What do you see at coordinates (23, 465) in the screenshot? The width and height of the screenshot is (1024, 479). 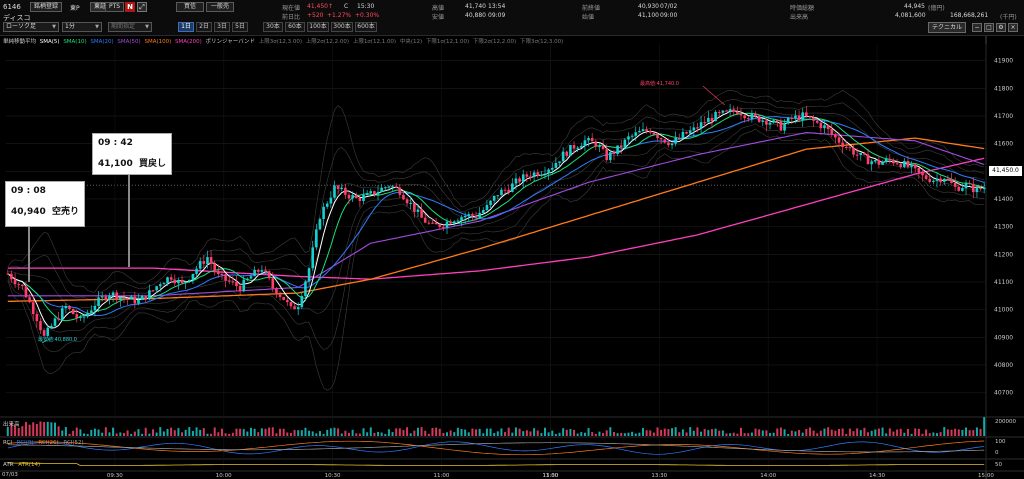 I see `atr-panel-label: ATR ATR(14)` at bounding box center [23, 465].